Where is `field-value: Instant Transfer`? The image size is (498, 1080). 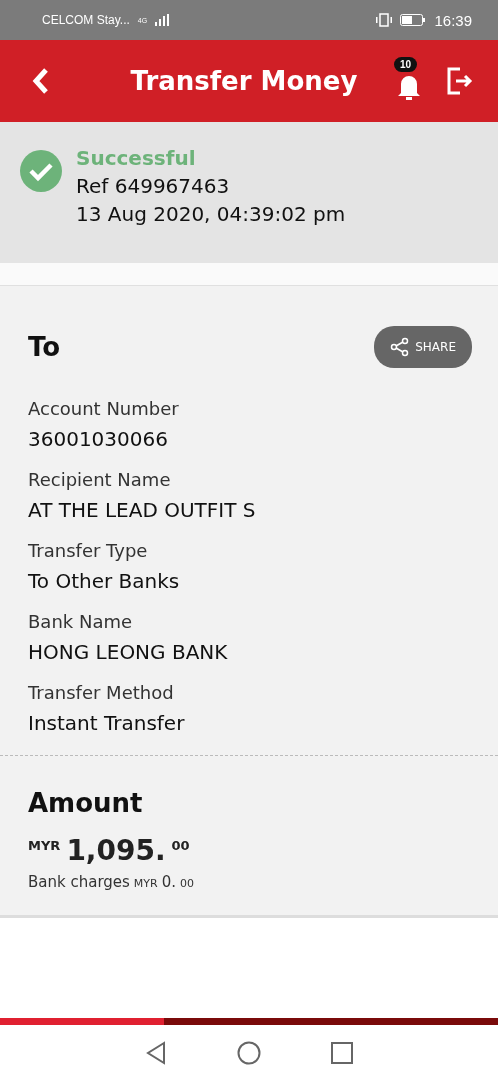
field-value: Instant Transfer is located at coordinates (107, 723).